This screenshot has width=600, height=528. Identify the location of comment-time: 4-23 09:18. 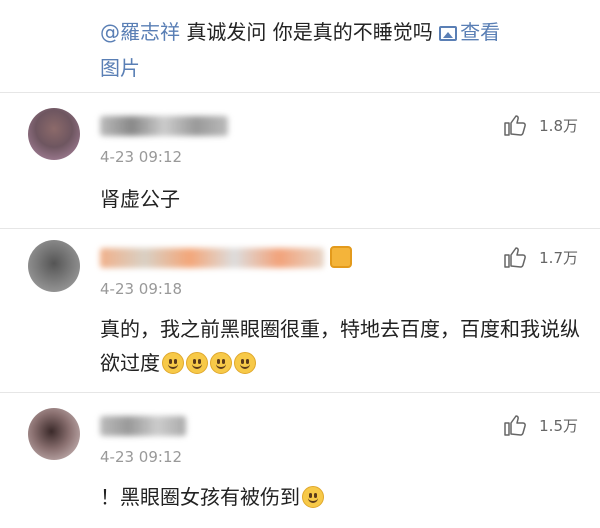
(141, 289).